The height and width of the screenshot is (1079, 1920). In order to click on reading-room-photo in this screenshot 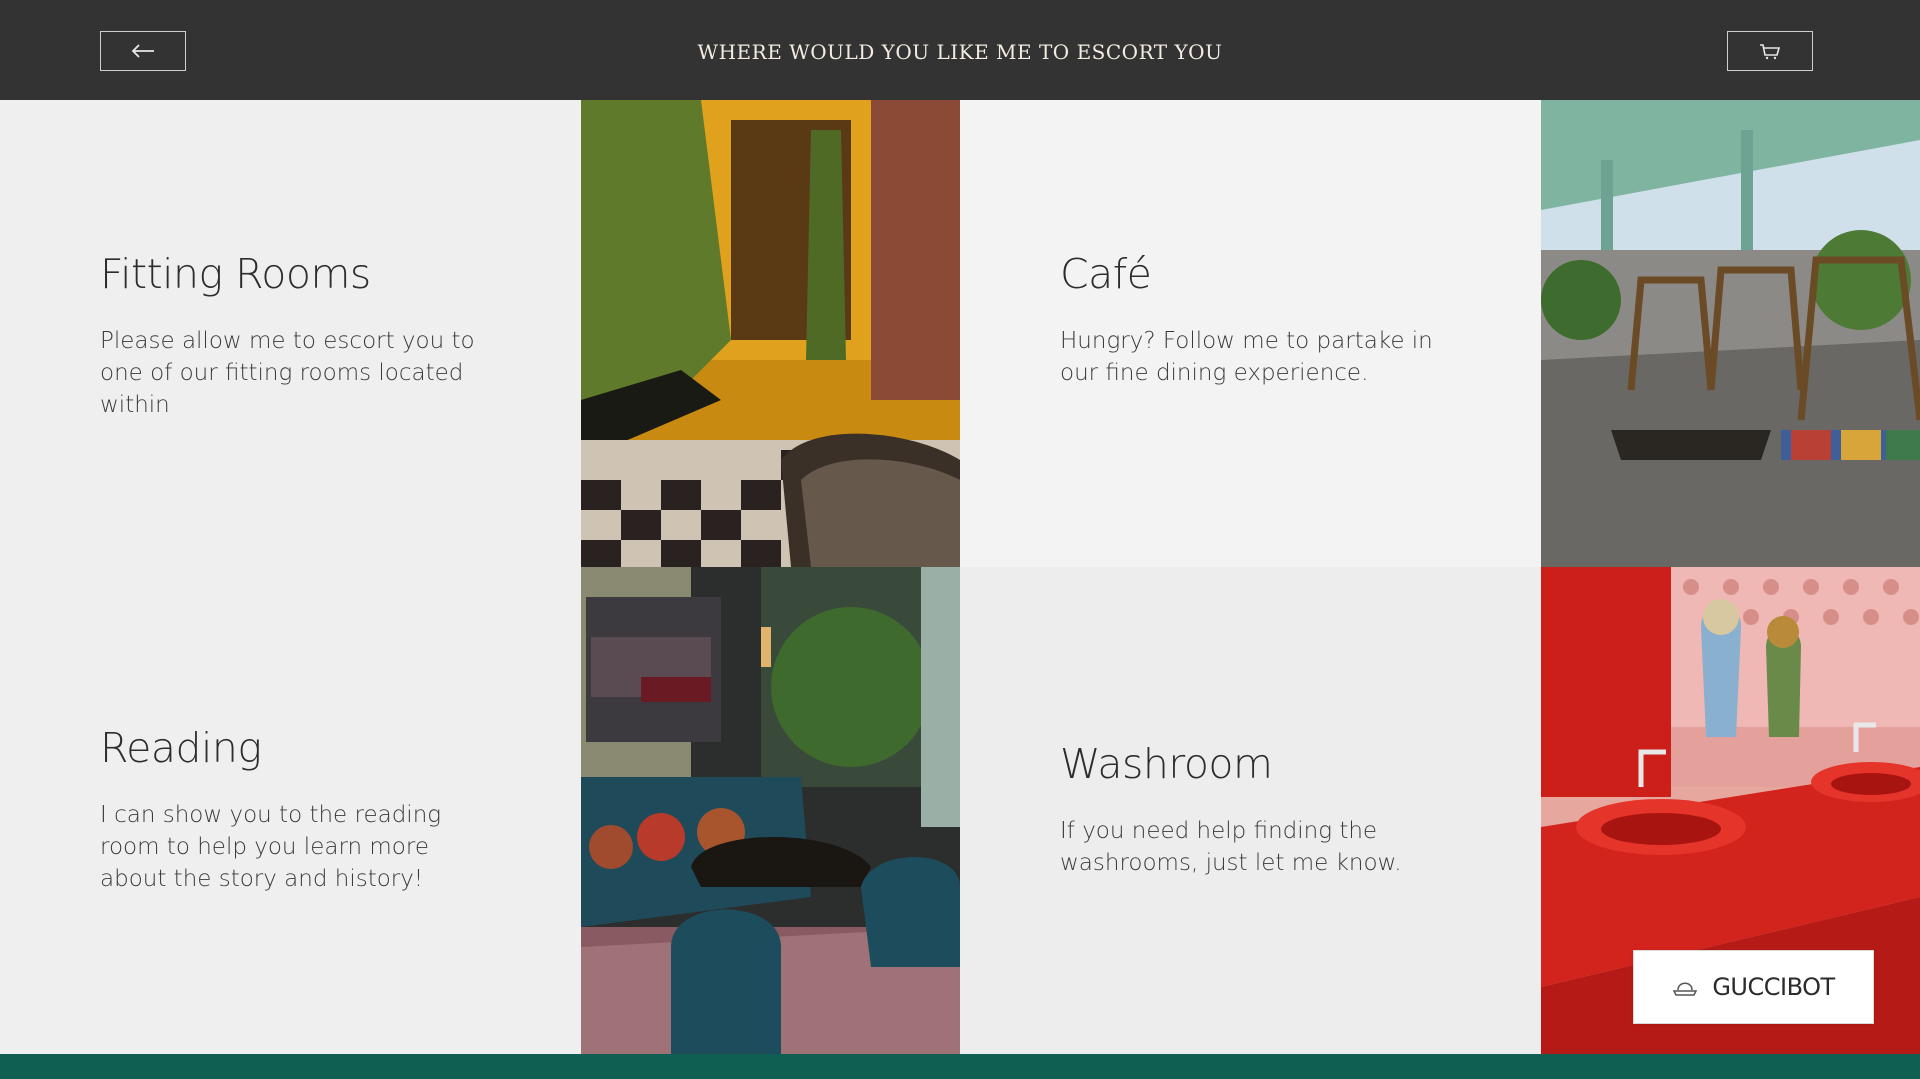, I will do `click(770, 810)`.